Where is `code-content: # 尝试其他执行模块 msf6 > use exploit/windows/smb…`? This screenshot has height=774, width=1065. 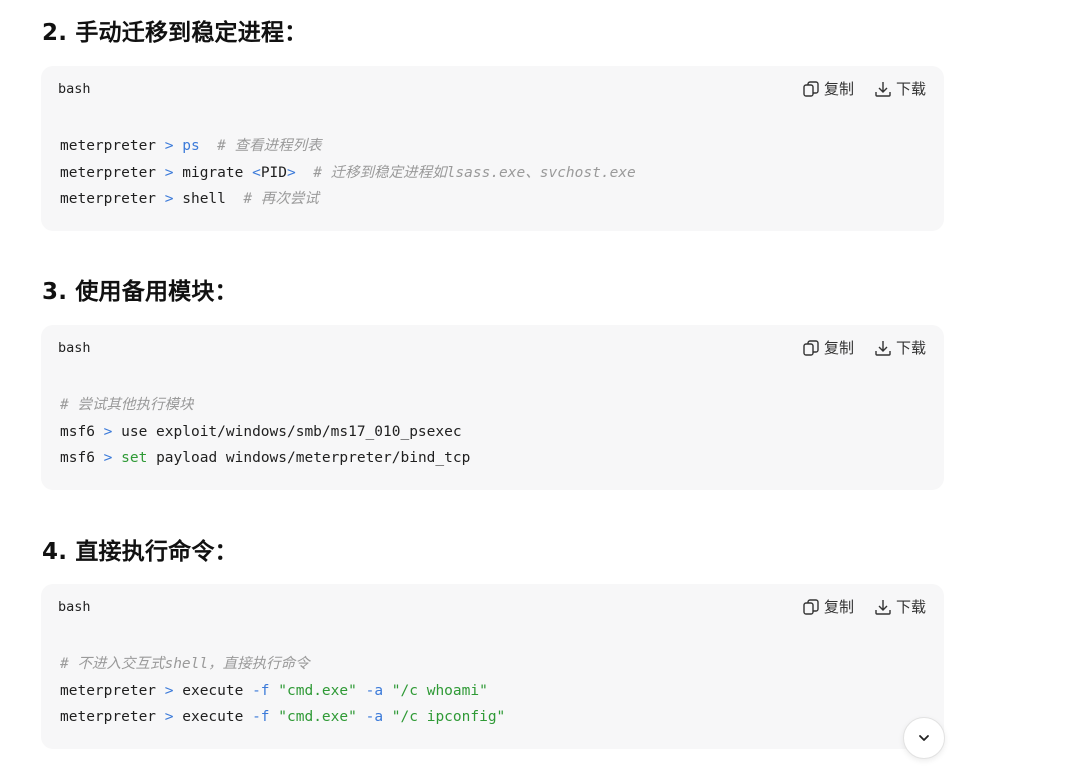
code-content: # 尝试其他执行模块 msf6 > use exploit/windows/smb… is located at coordinates (265, 432).